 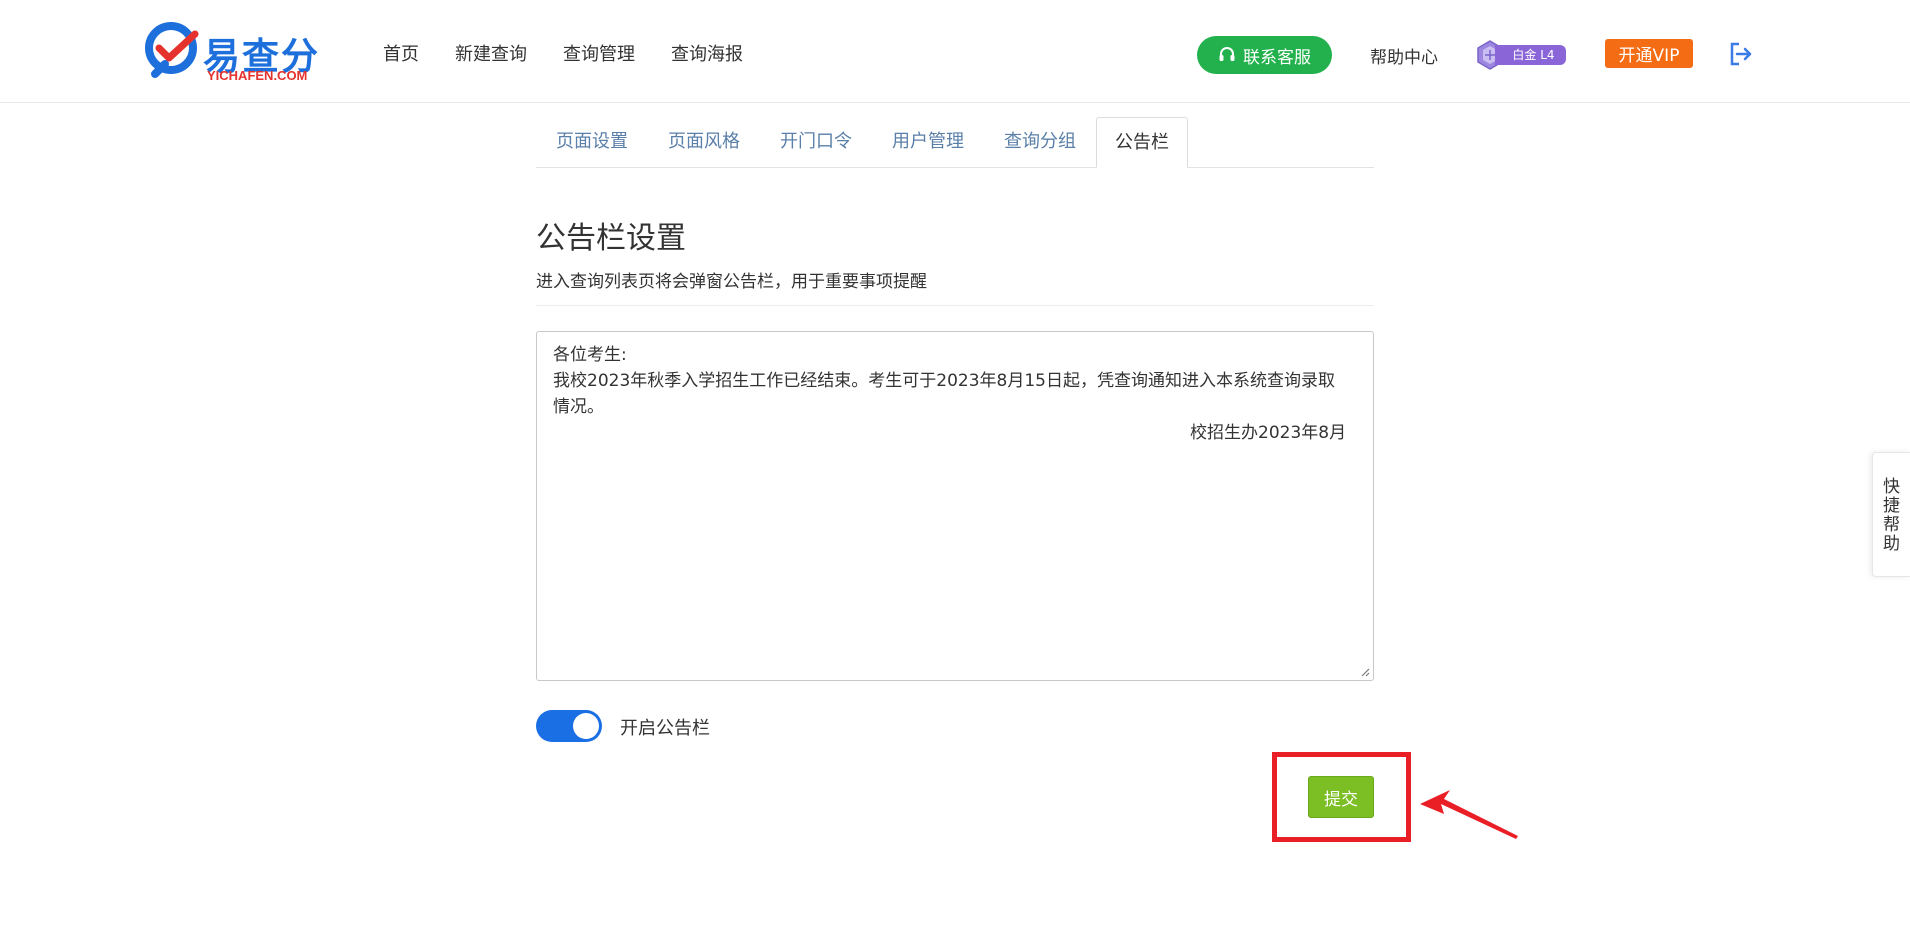 I want to click on notice-line-body-end: 情况。, so click(x=578, y=407).